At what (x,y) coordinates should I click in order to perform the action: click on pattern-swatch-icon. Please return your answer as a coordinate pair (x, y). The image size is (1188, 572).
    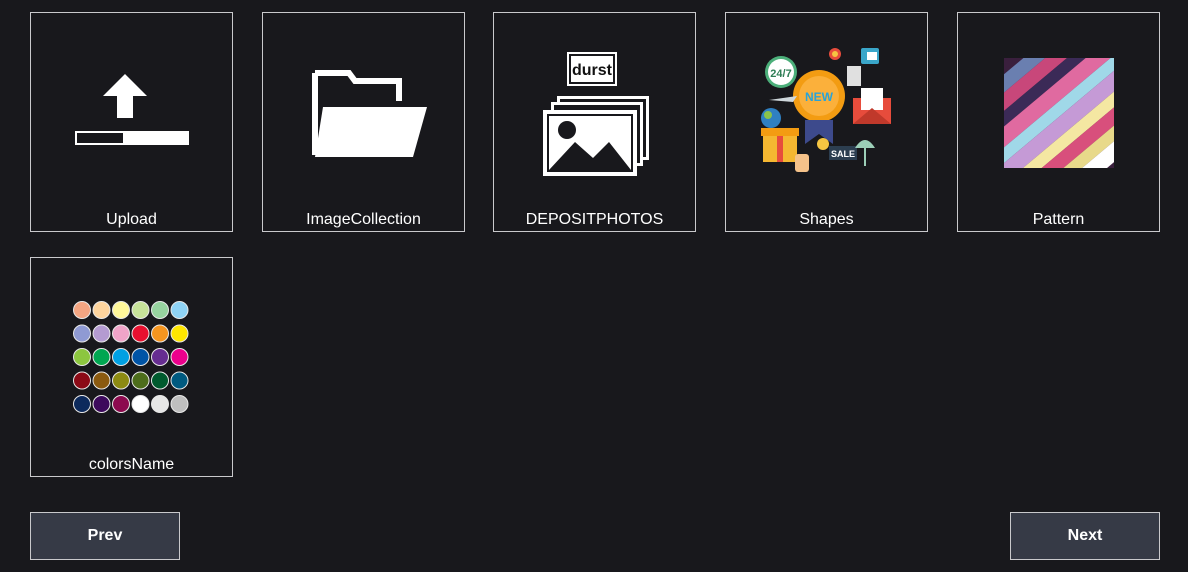
    Looking at the image, I should click on (1058, 113).